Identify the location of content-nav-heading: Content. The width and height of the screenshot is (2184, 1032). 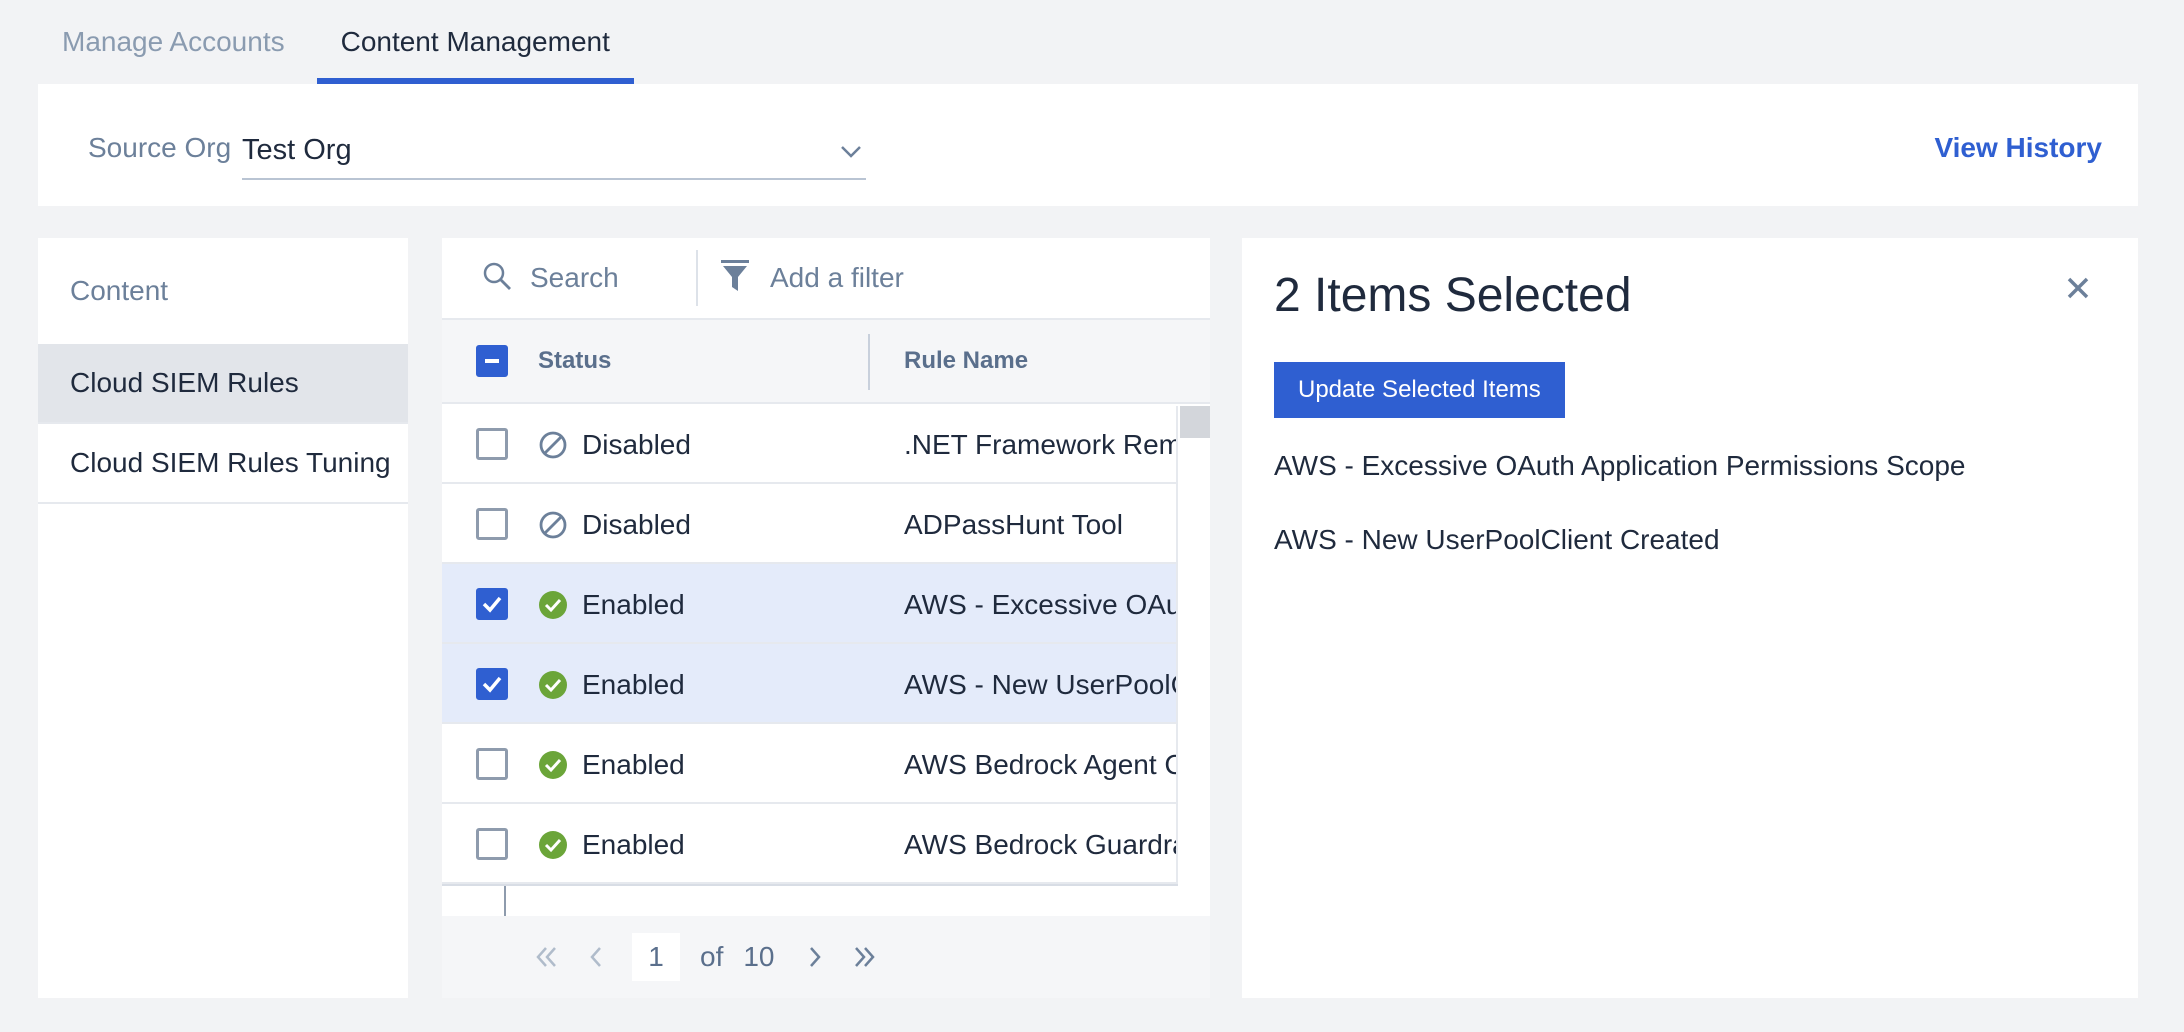
(119, 290).